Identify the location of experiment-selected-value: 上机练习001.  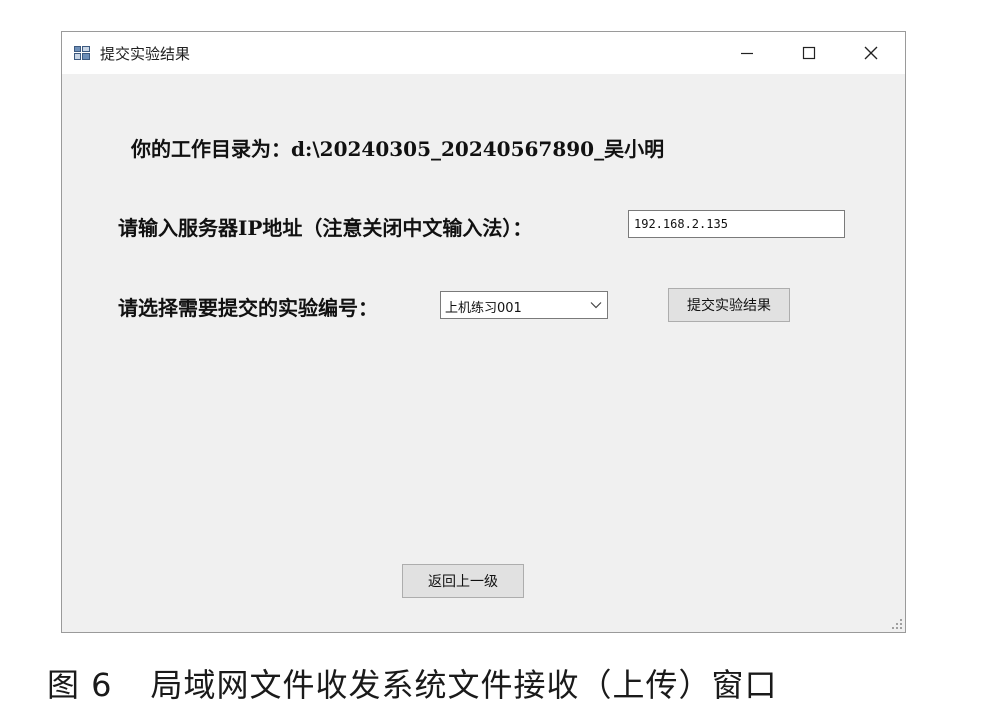
(483, 308).